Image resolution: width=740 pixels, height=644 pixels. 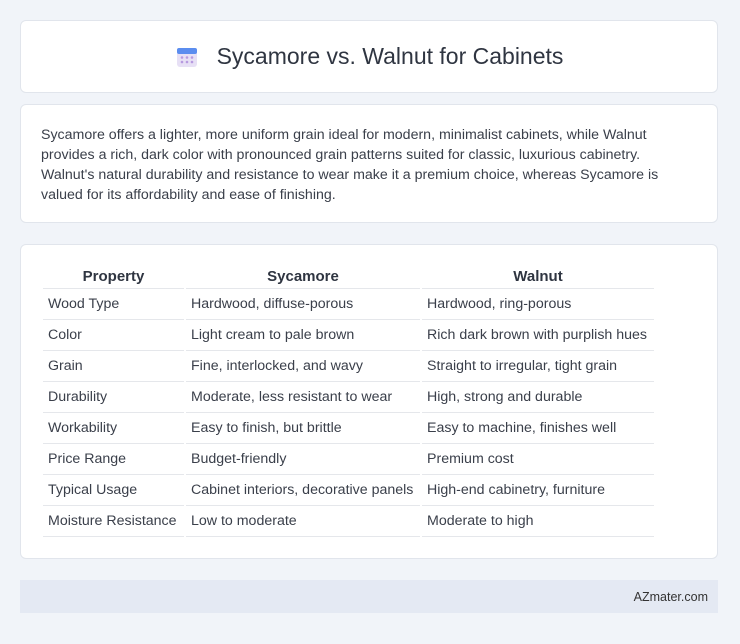 I want to click on table-row: Price Range Budget-friendly Premium cost, so click(x=348, y=459).